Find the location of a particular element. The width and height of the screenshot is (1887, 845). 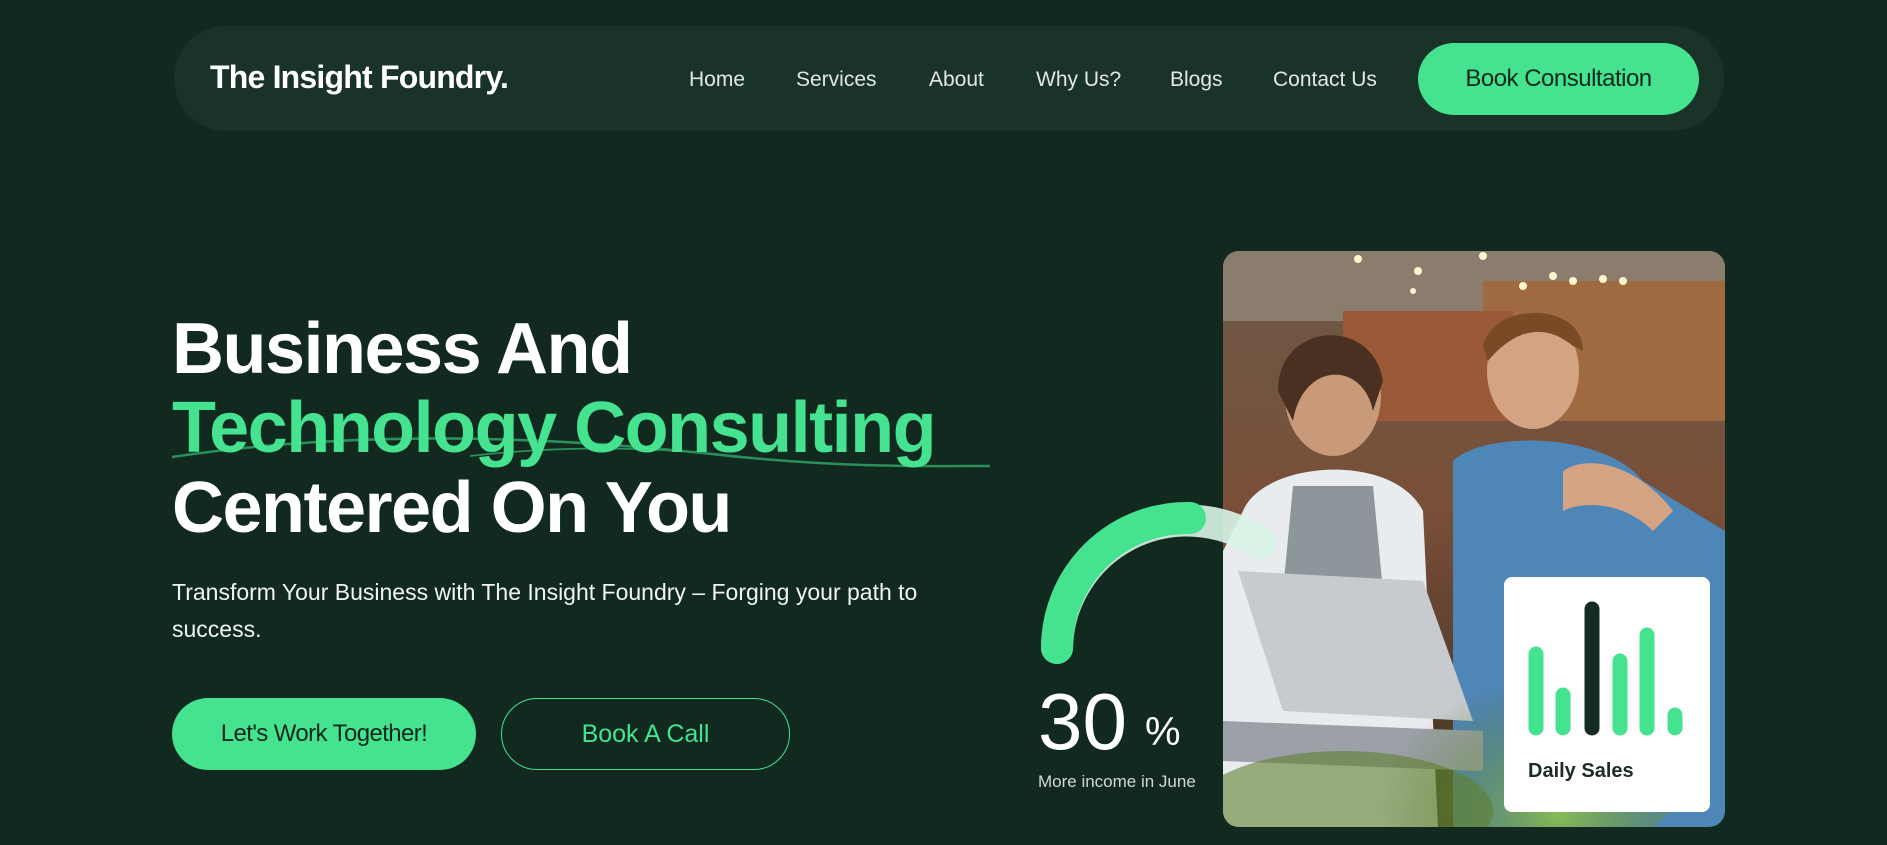

hero-title-line-3: Centered On You is located at coordinates (452, 508).